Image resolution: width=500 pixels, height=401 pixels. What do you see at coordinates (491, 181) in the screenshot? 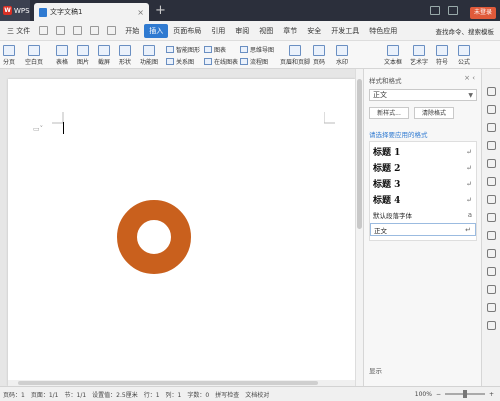
I see `align-icon` at bounding box center [491, 181].